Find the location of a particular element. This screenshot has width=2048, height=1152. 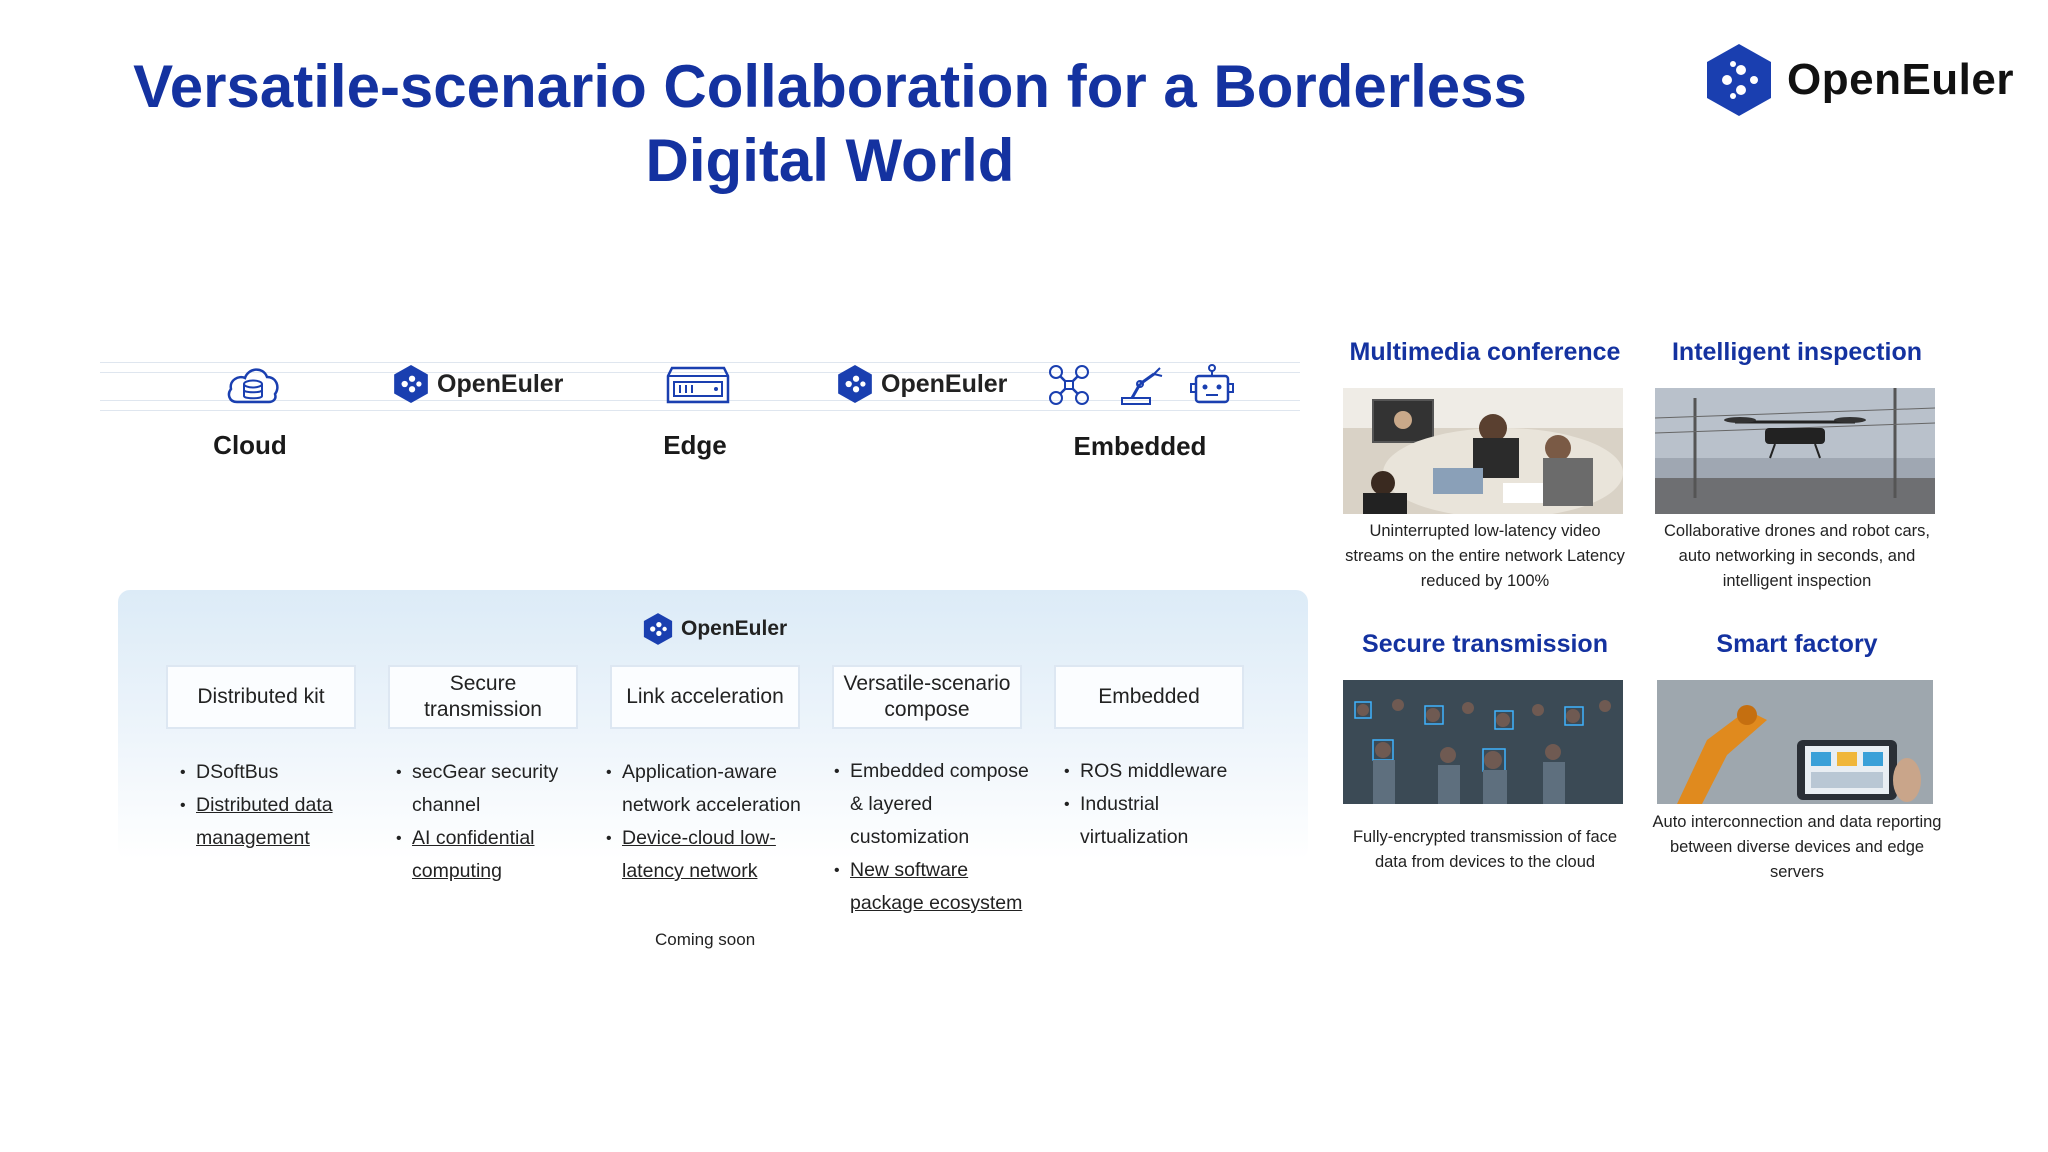

panel-logo: OpenEuler is located at coordinates (715, 629).